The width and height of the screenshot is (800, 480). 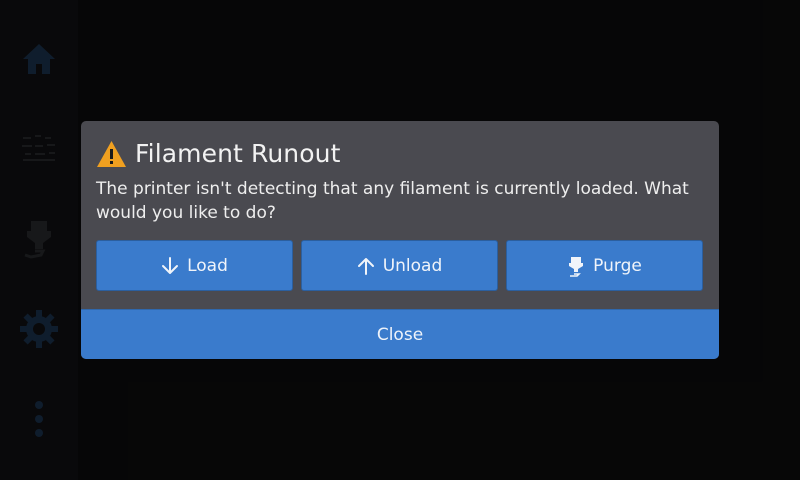 What do you see at coordinates (412, 265) in the screenshot?
I see `unload-button-label: Unload` at bounding box center [412, 265].